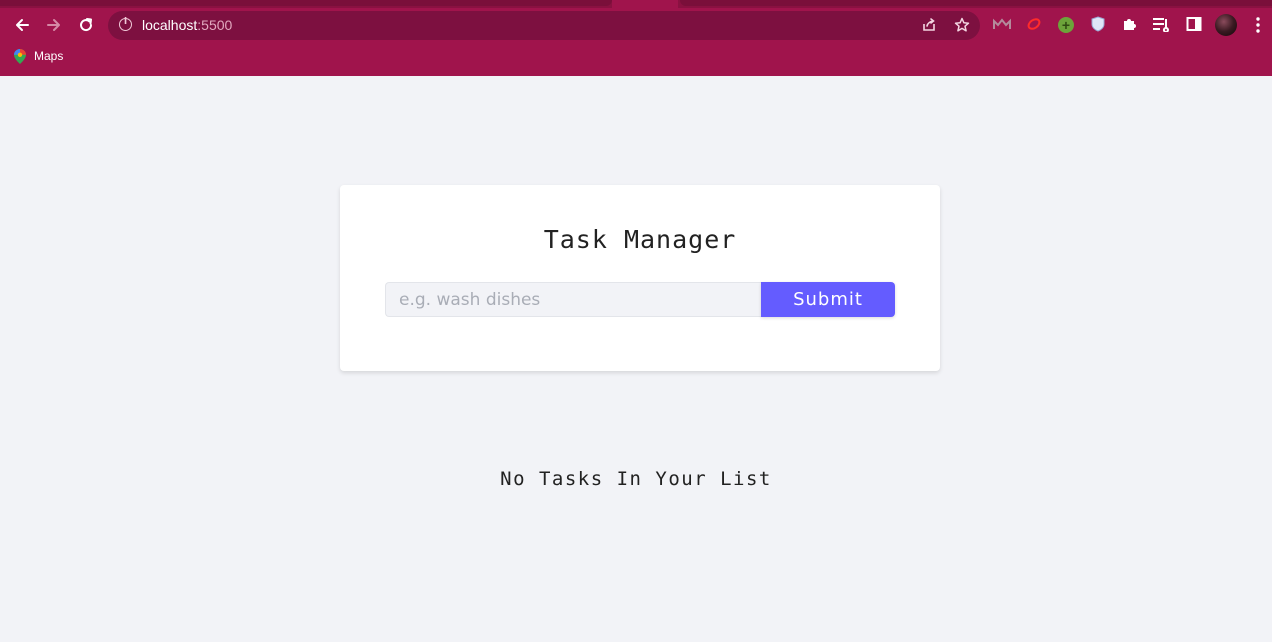 Image resolution: width=1272 pixels, height=642 pixels. What do you see at coordinates (49, 56) in the screenshot?
I see `bookmark-label: Maps` at bounding box center [49, 56].